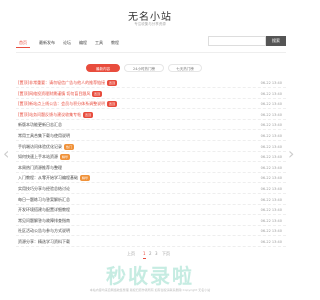 The width and height of the screenshot is (320, 300). Describe the element at coordinates (23, 43) in the screenshot. I see `nav-item-home: 首页` at that location.